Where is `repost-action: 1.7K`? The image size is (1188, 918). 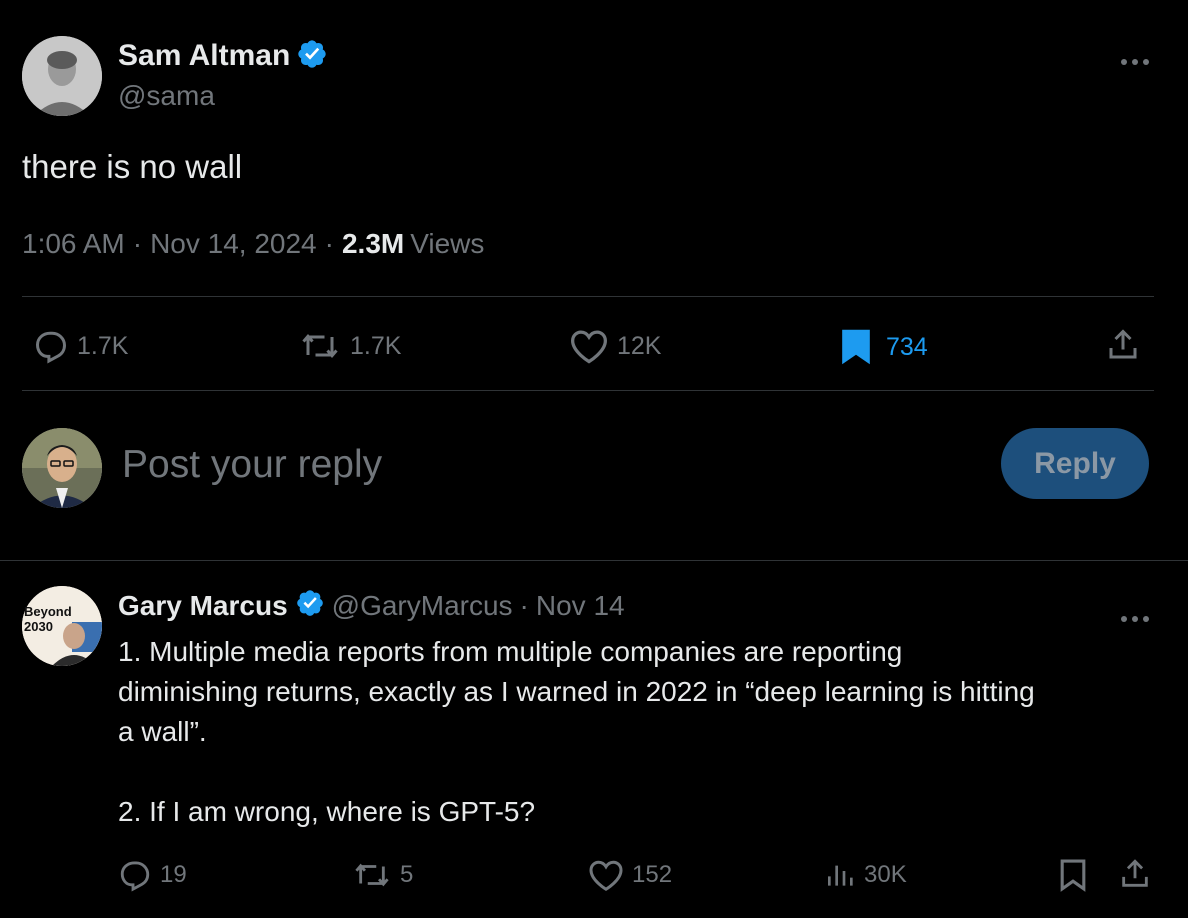 repost-action: 1.7K is located at coordinates (349, 346).